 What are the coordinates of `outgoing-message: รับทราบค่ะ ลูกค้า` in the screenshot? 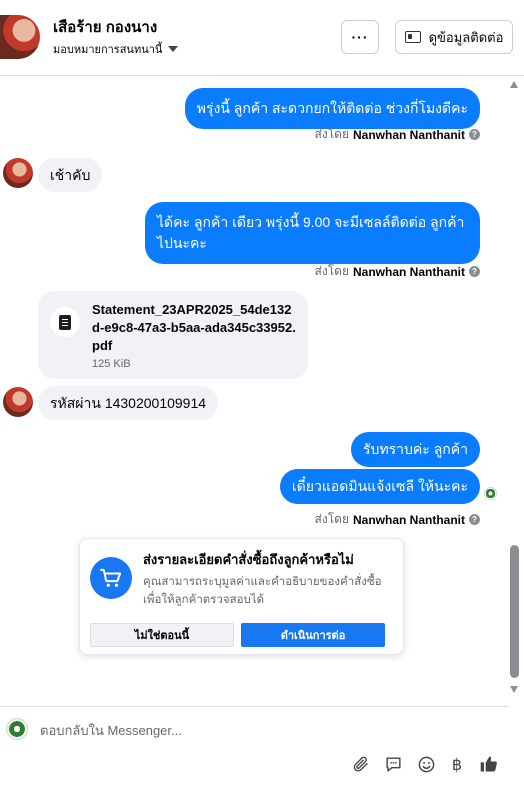 It's located at (415, 449).